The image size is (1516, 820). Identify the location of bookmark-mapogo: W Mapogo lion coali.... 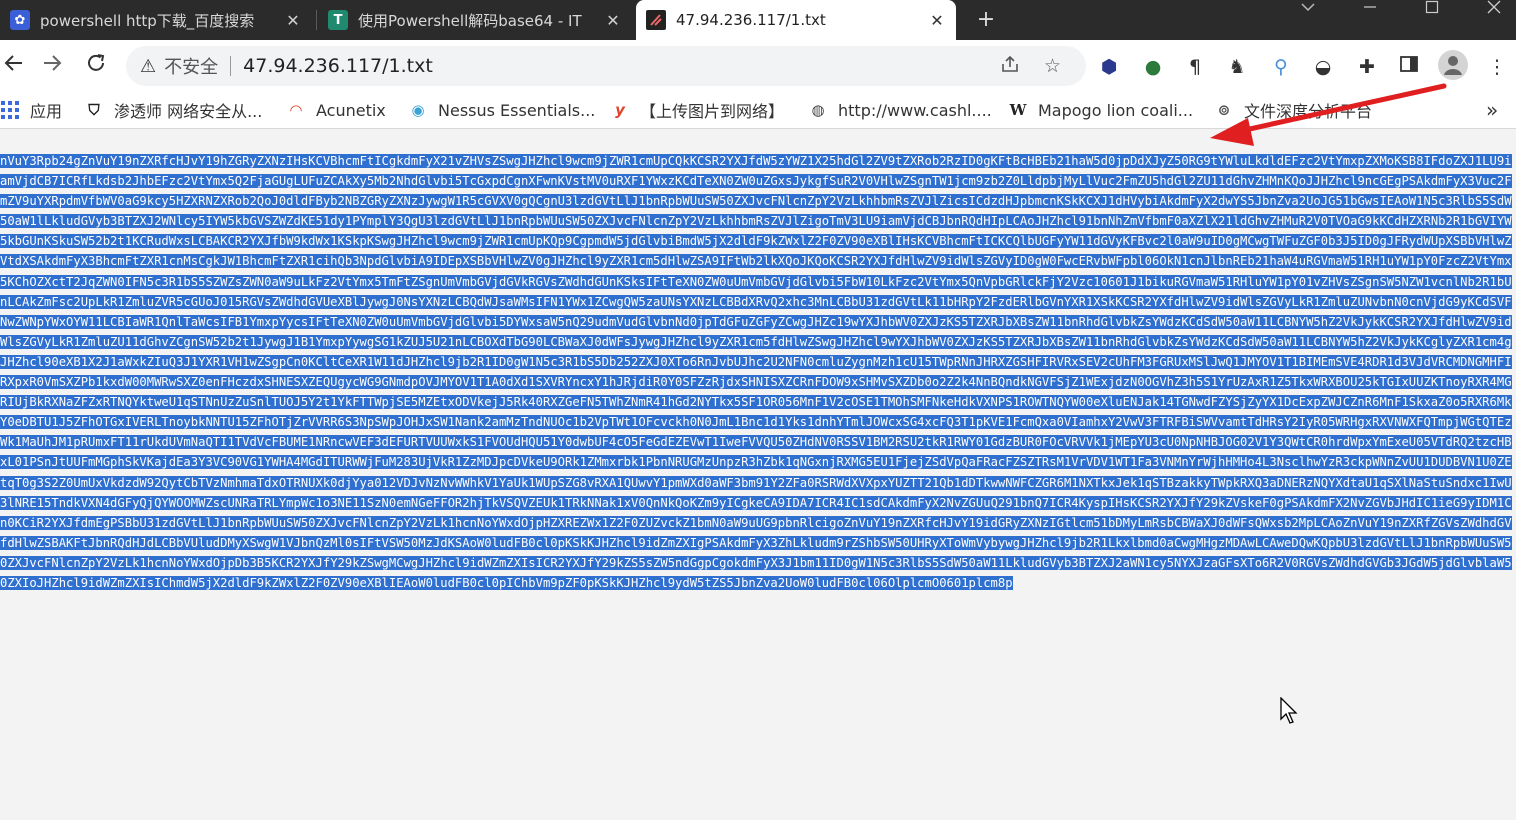
(1100, 110).